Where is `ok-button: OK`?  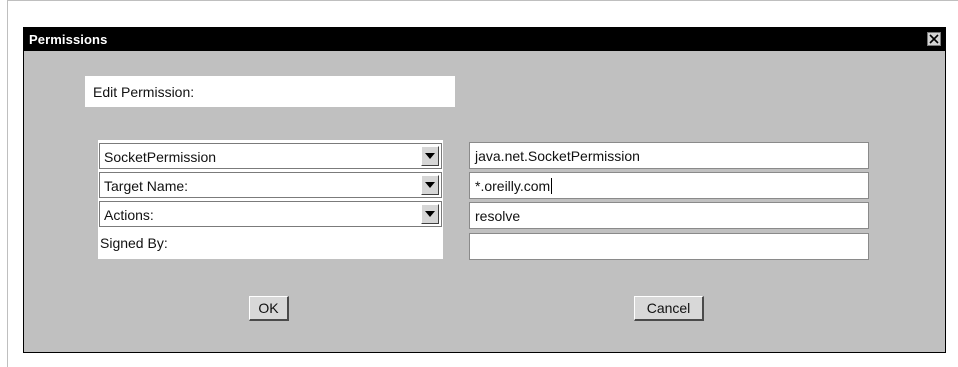 ok-button: OK is located at coordinates (269, 308).